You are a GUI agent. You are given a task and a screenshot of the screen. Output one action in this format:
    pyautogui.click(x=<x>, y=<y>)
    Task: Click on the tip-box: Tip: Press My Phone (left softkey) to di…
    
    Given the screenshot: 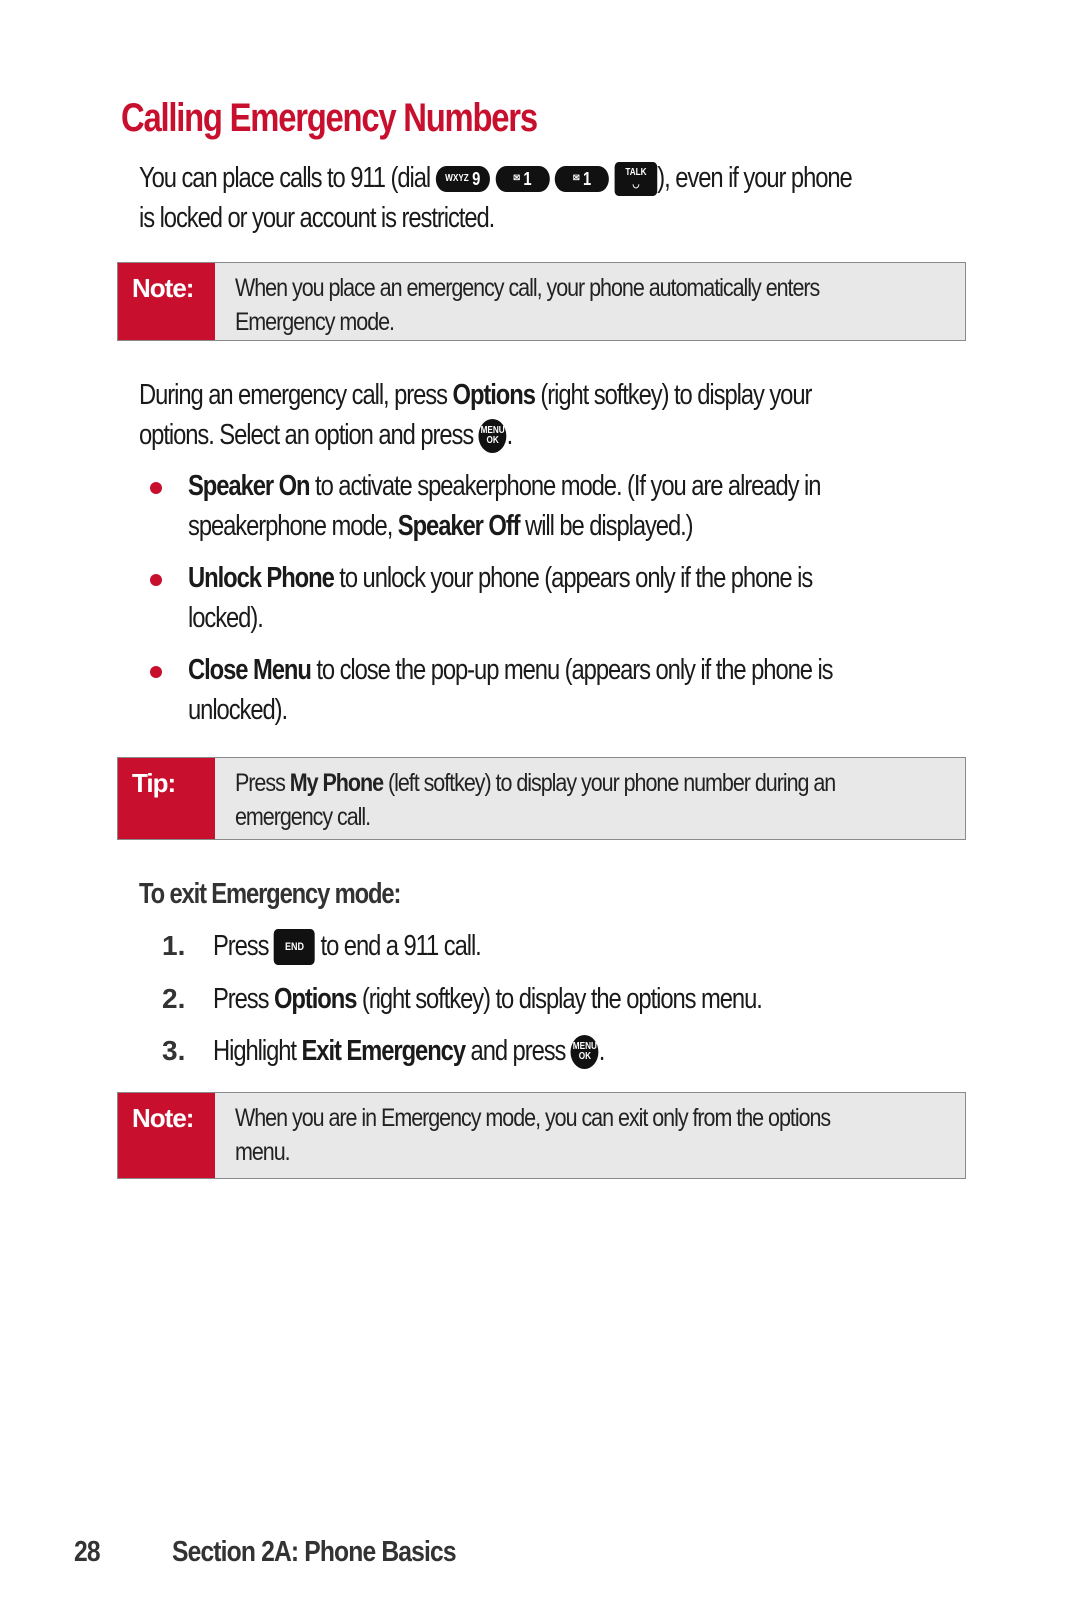 What is the action you would take?
    pyautogui.click(x=541, y=798)
    